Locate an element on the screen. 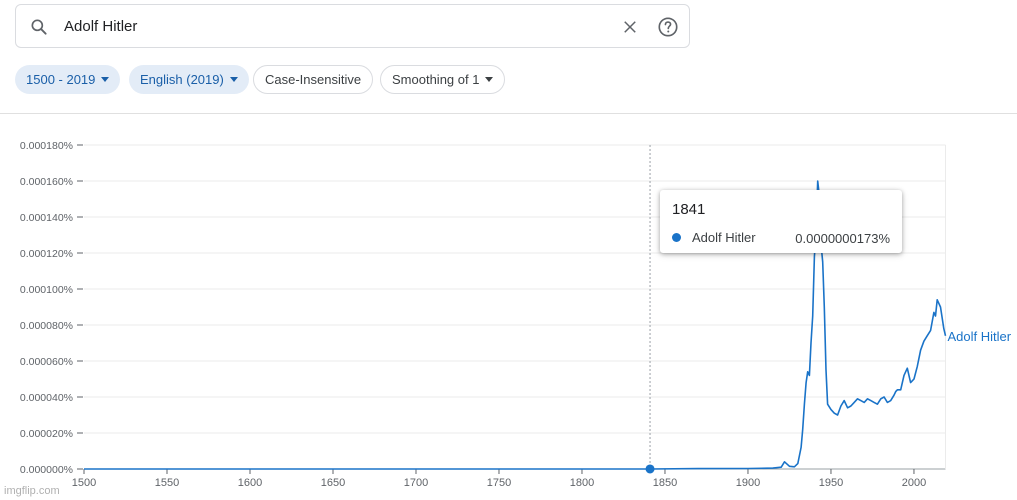 This screenshot has width=1017, height=500. y-tick-label: 0.000000% is located at coordinates (46, 470).